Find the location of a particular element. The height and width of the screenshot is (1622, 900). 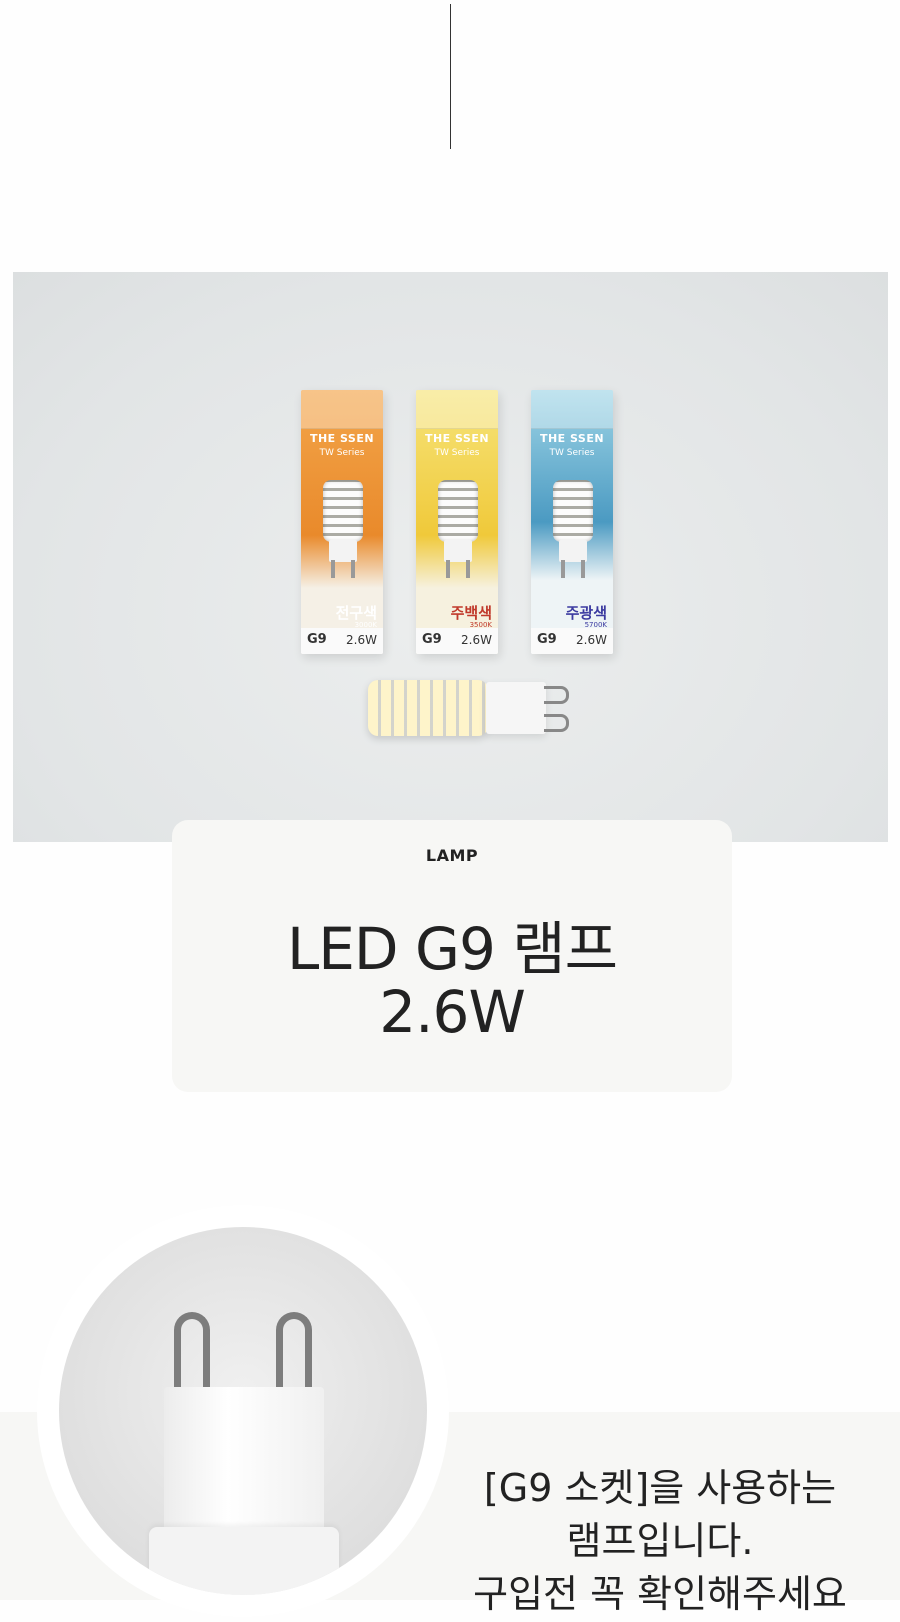

product-title: LED G9 램프 is located at coordinates (452, 949).